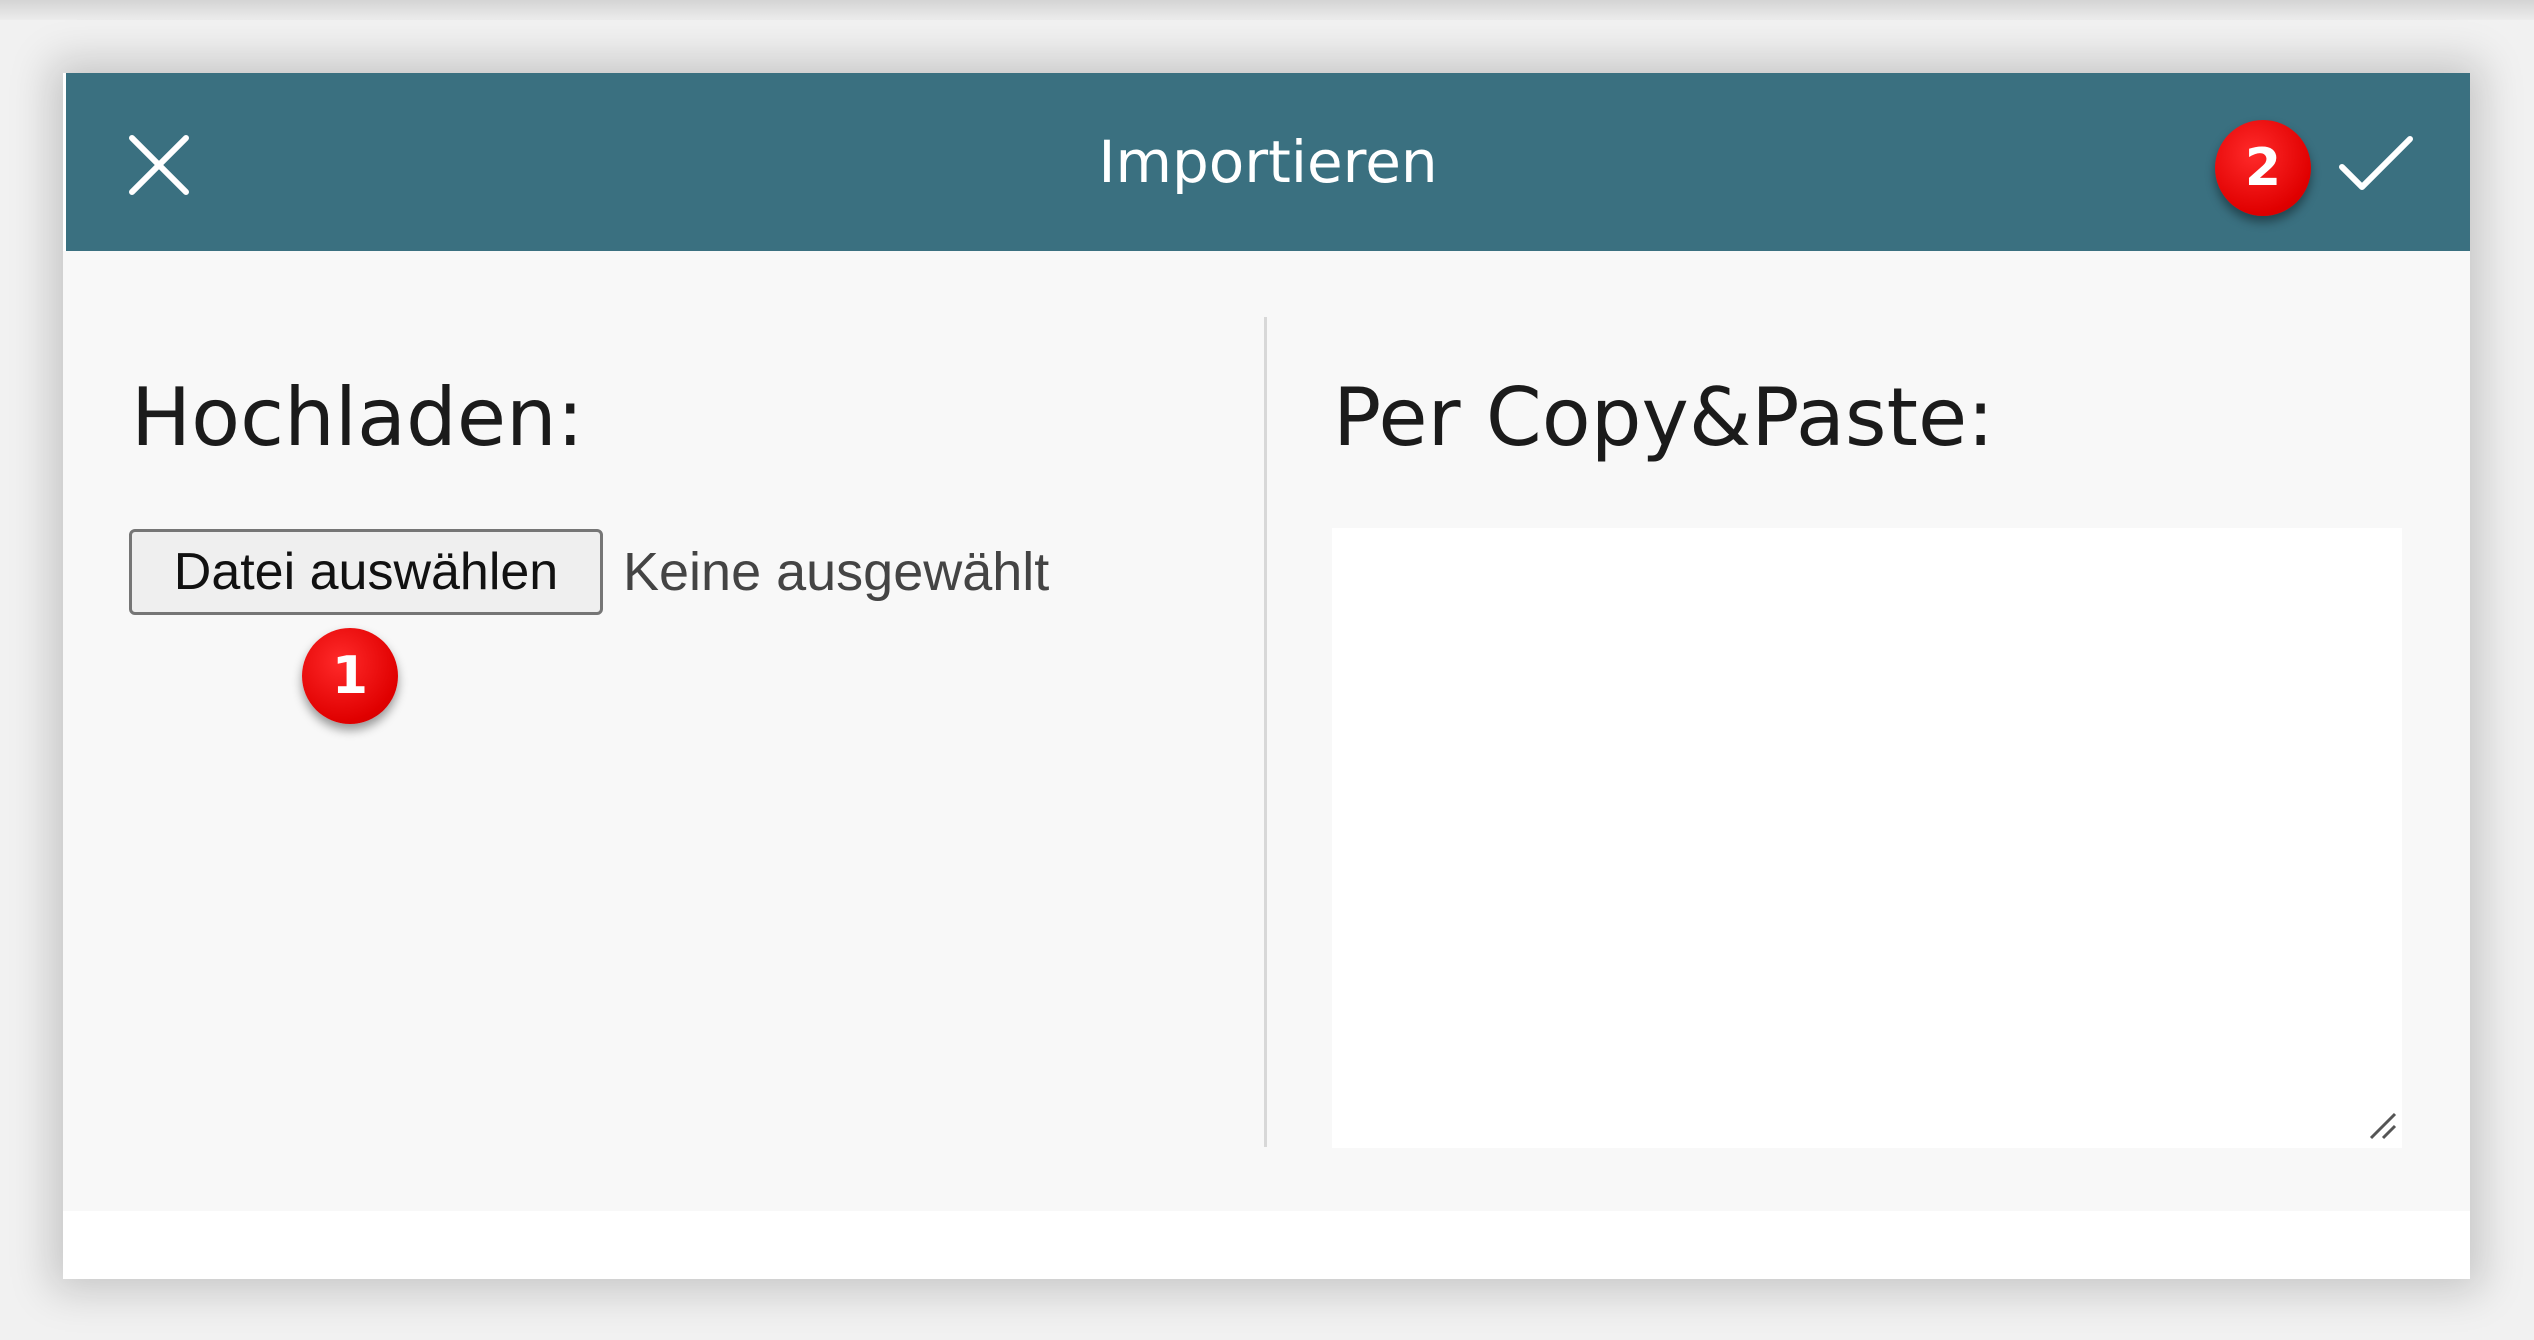 The width and height of the screenshot is (2534, 1340). I want to click on resize-handle-icon, so click(2381, 1124).